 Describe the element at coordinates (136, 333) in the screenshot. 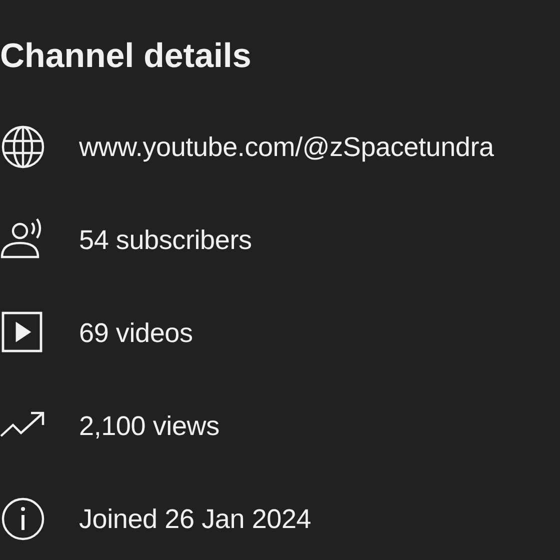

I see `detail-text: 69 videos` at that location.